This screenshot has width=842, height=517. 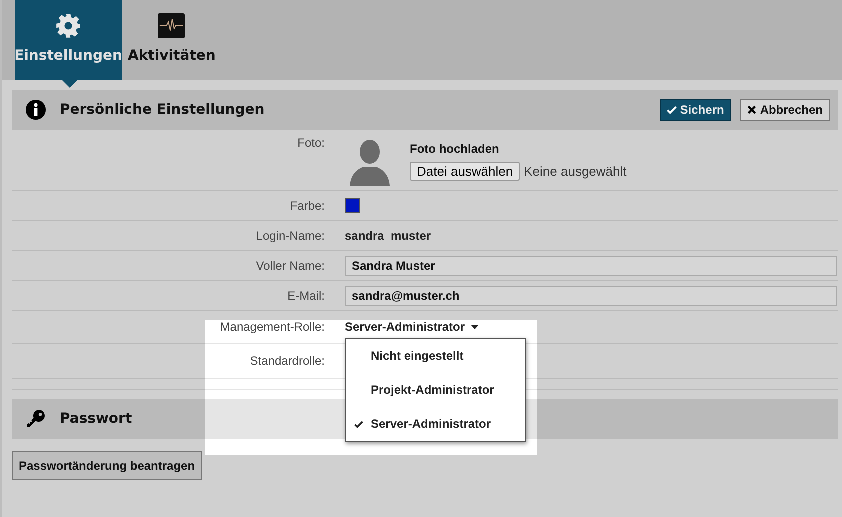 I want to click on close-icon, so click(x=752, y=110).